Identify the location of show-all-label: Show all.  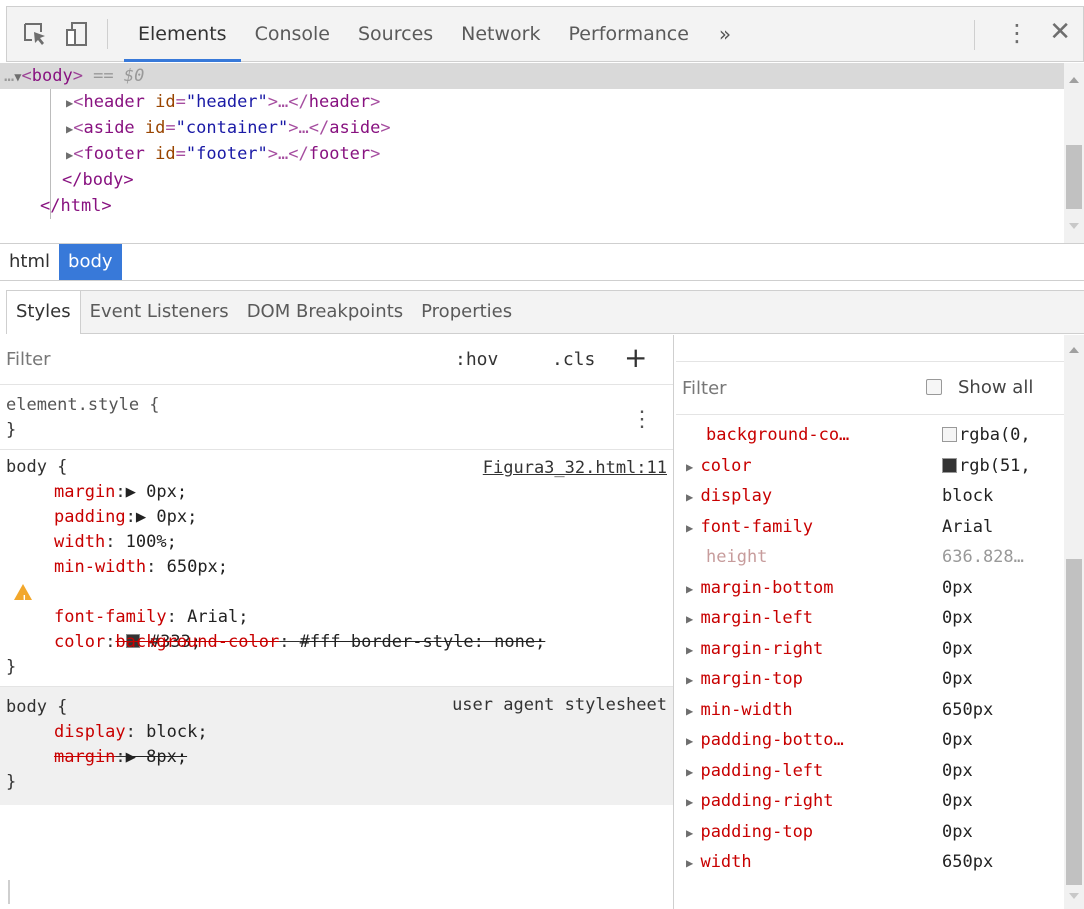
(996, 387).